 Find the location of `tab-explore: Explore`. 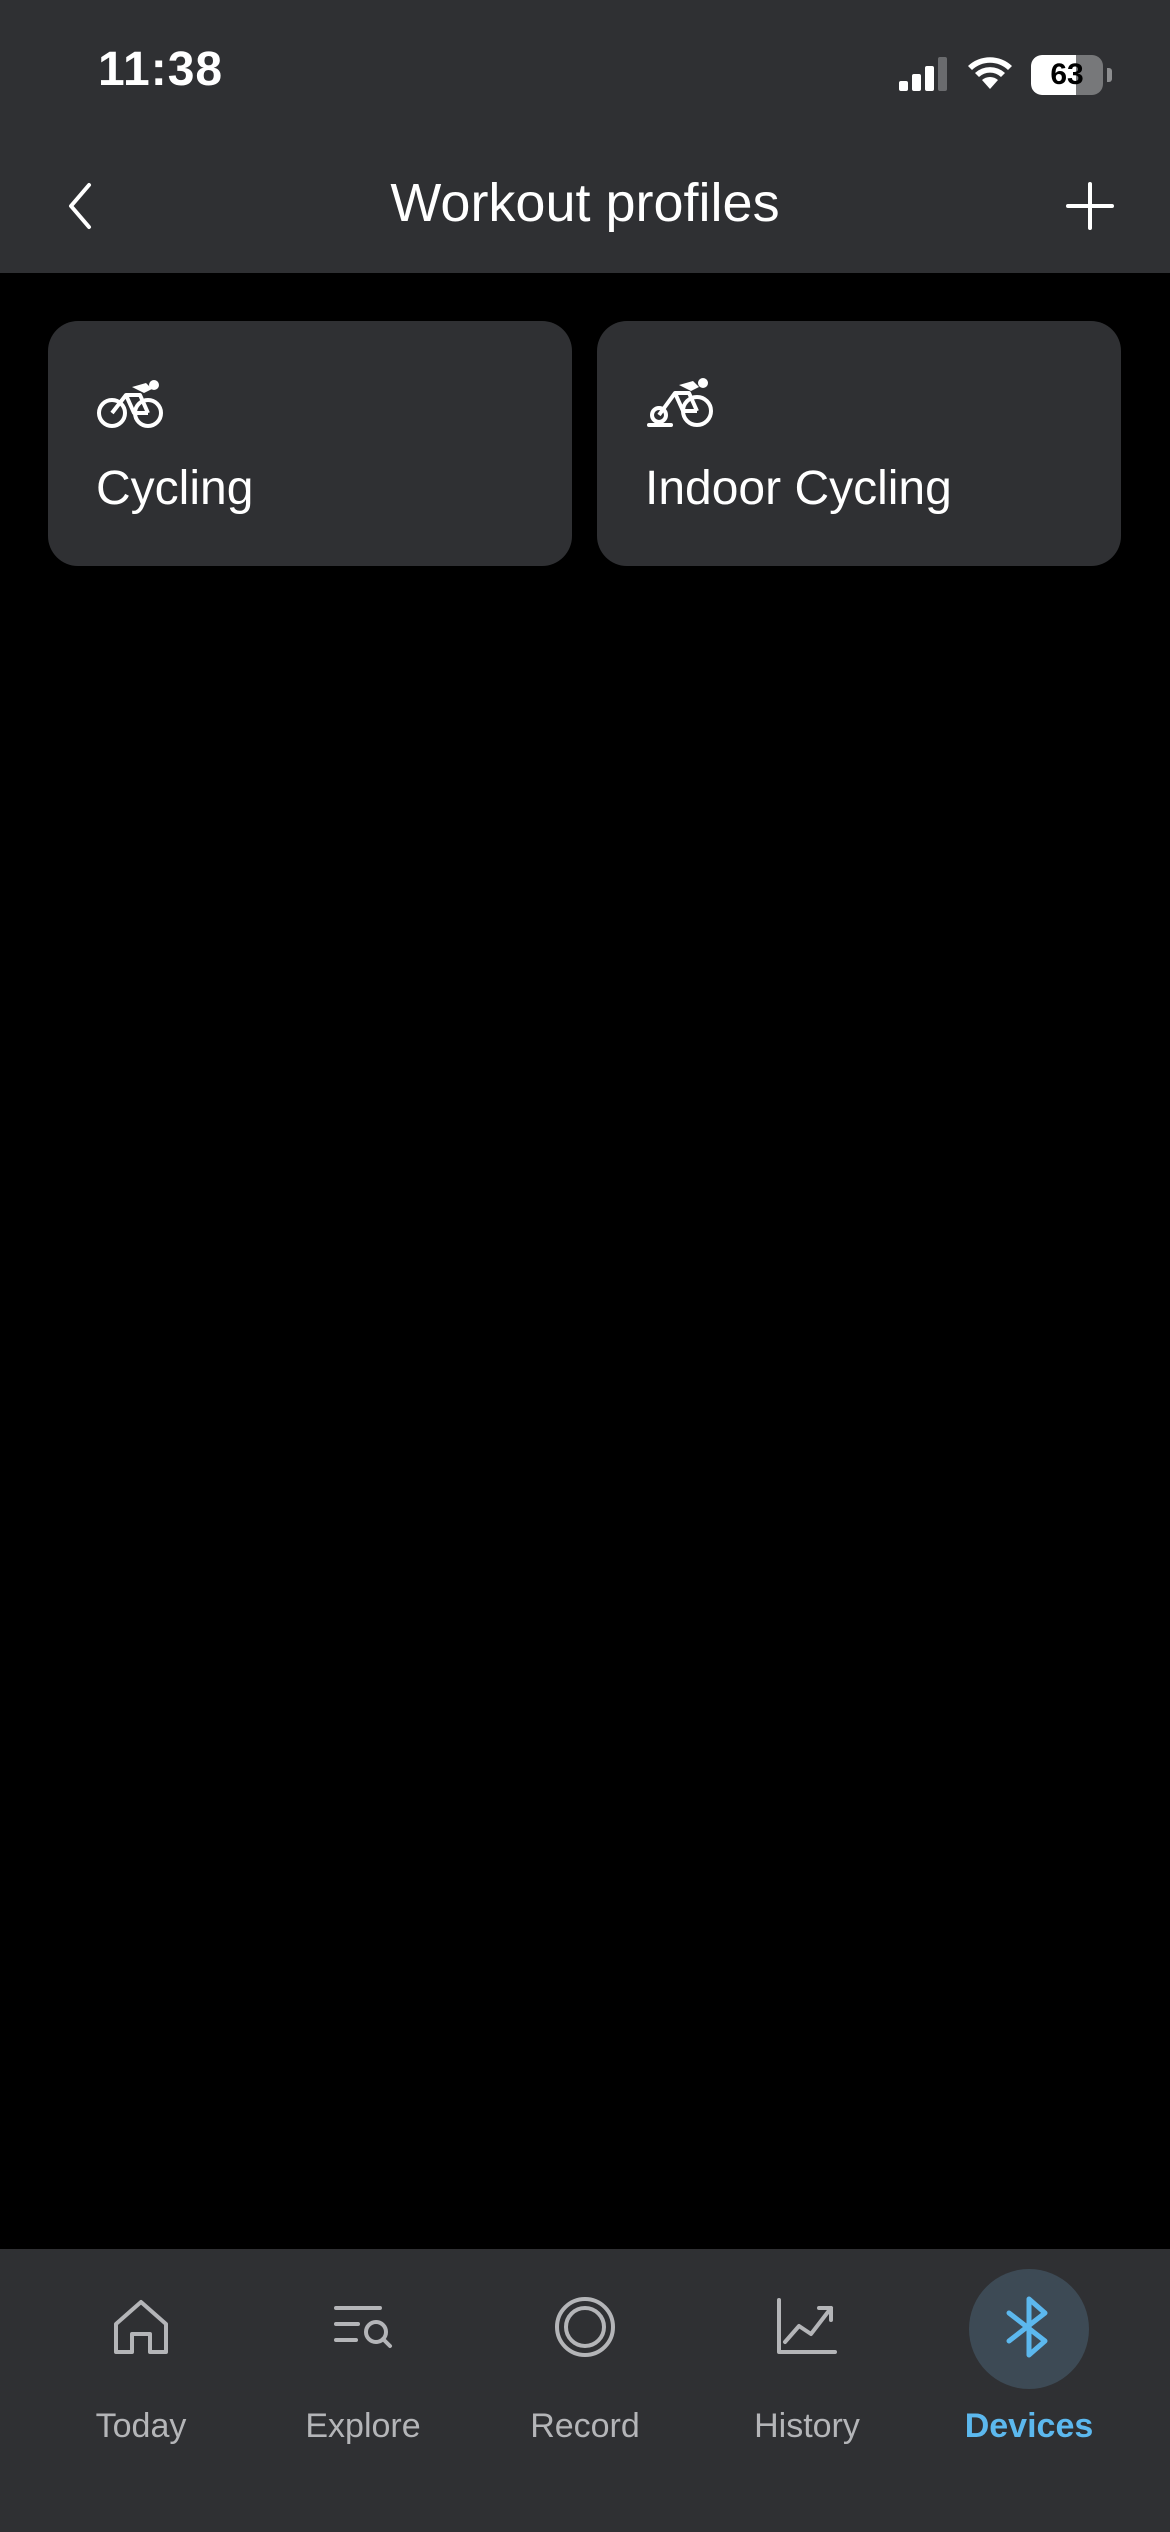

tab-explore: Explore is located at coordinates (363, 2359).